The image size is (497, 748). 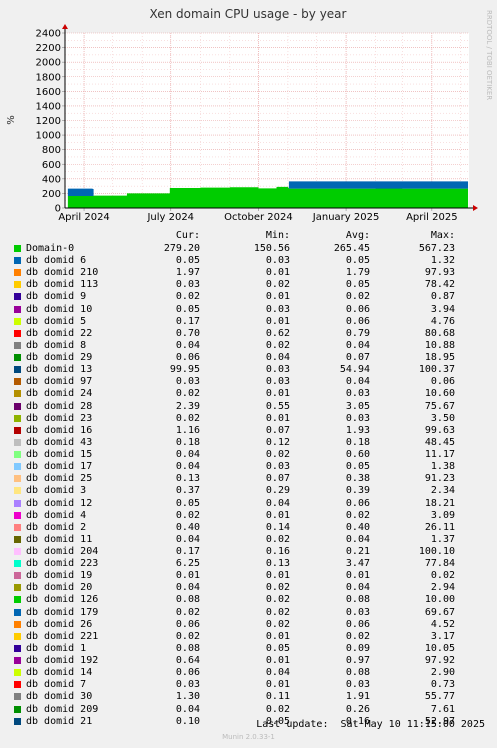 What do you see at coordinates (51, 179) in the screenshot?
I see `y-tick-label: 400` at bounding box center [51, 179].